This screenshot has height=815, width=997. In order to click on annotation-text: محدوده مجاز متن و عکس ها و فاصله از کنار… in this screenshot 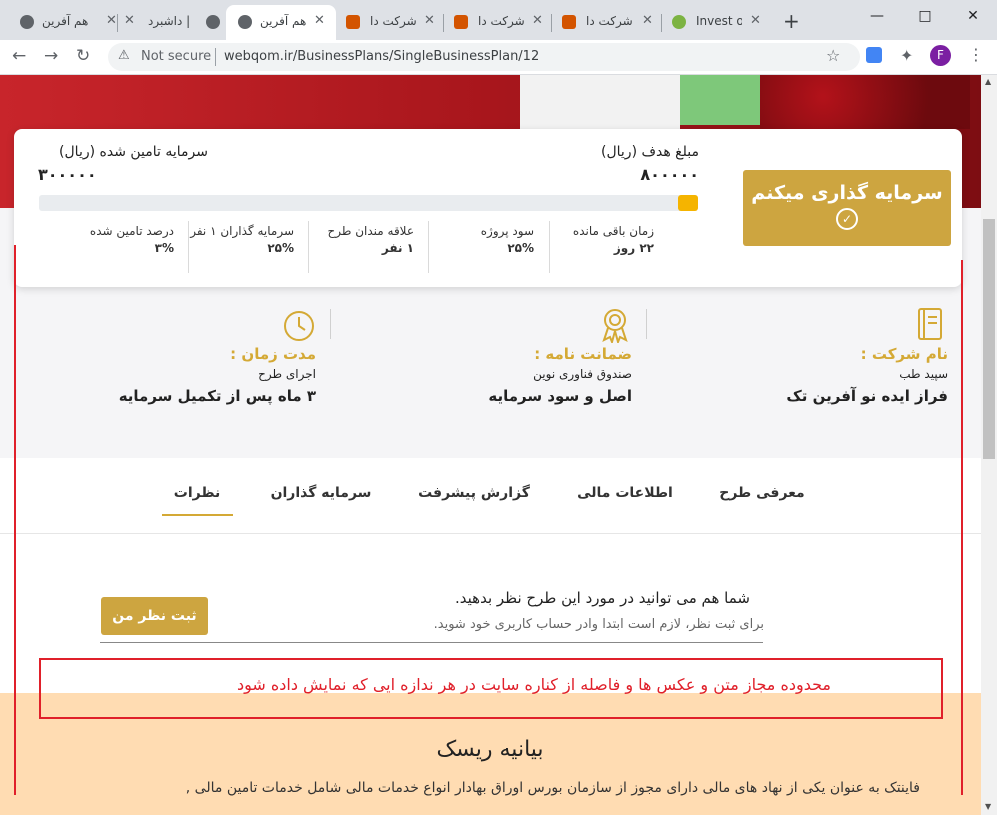, I will do `click(534, 684)`.